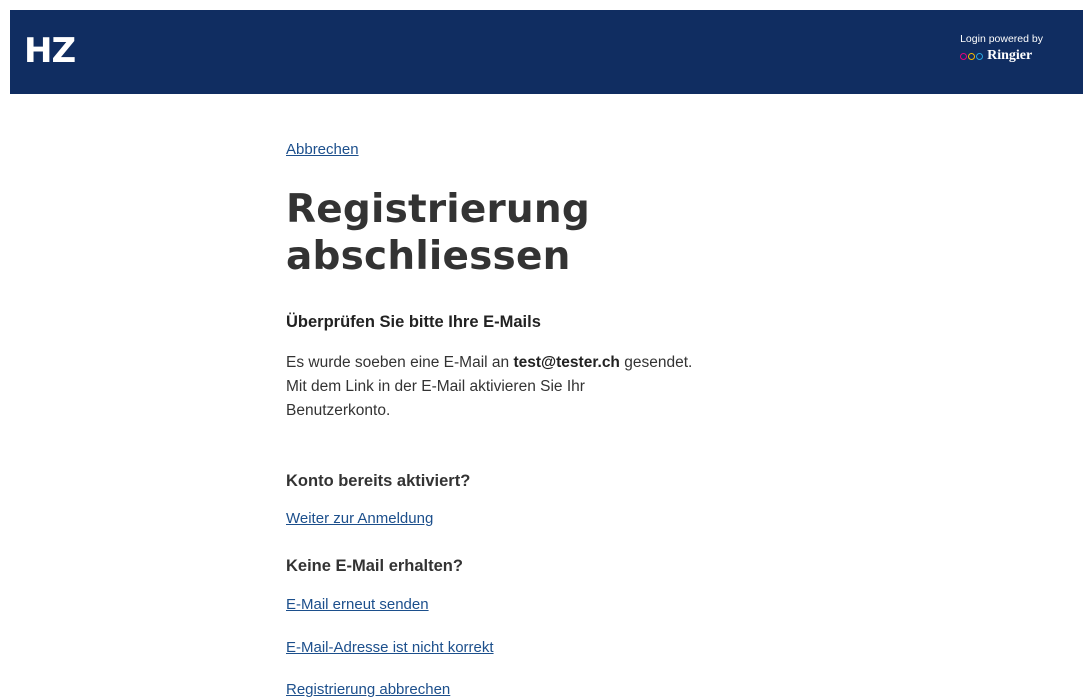 The height and width of the screenshot is (700, 1083). Describe the element at coordinates (359, 519) in the screenshot. I see `continue-login-link: Weiter zur Anmeldung` at that location.